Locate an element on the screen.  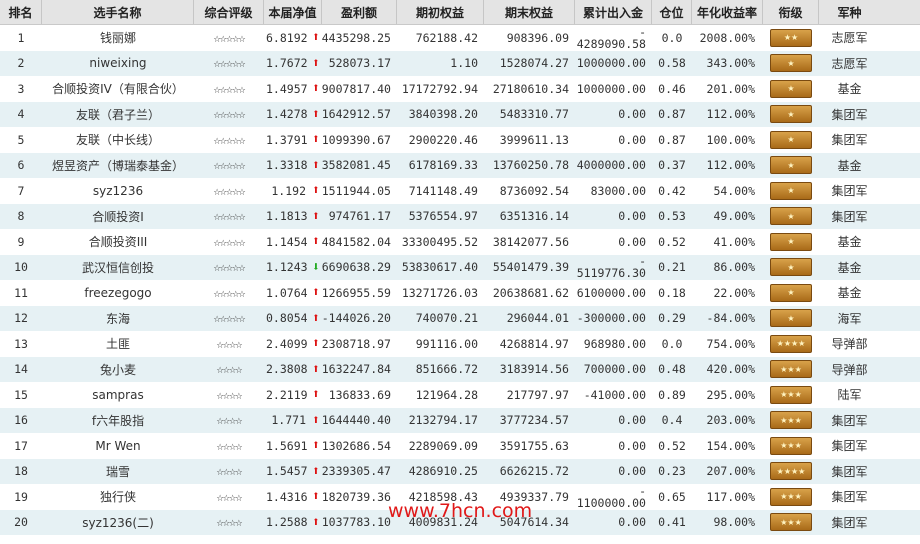
header-rating: 综合评级 is located at coordinates (229, 12).